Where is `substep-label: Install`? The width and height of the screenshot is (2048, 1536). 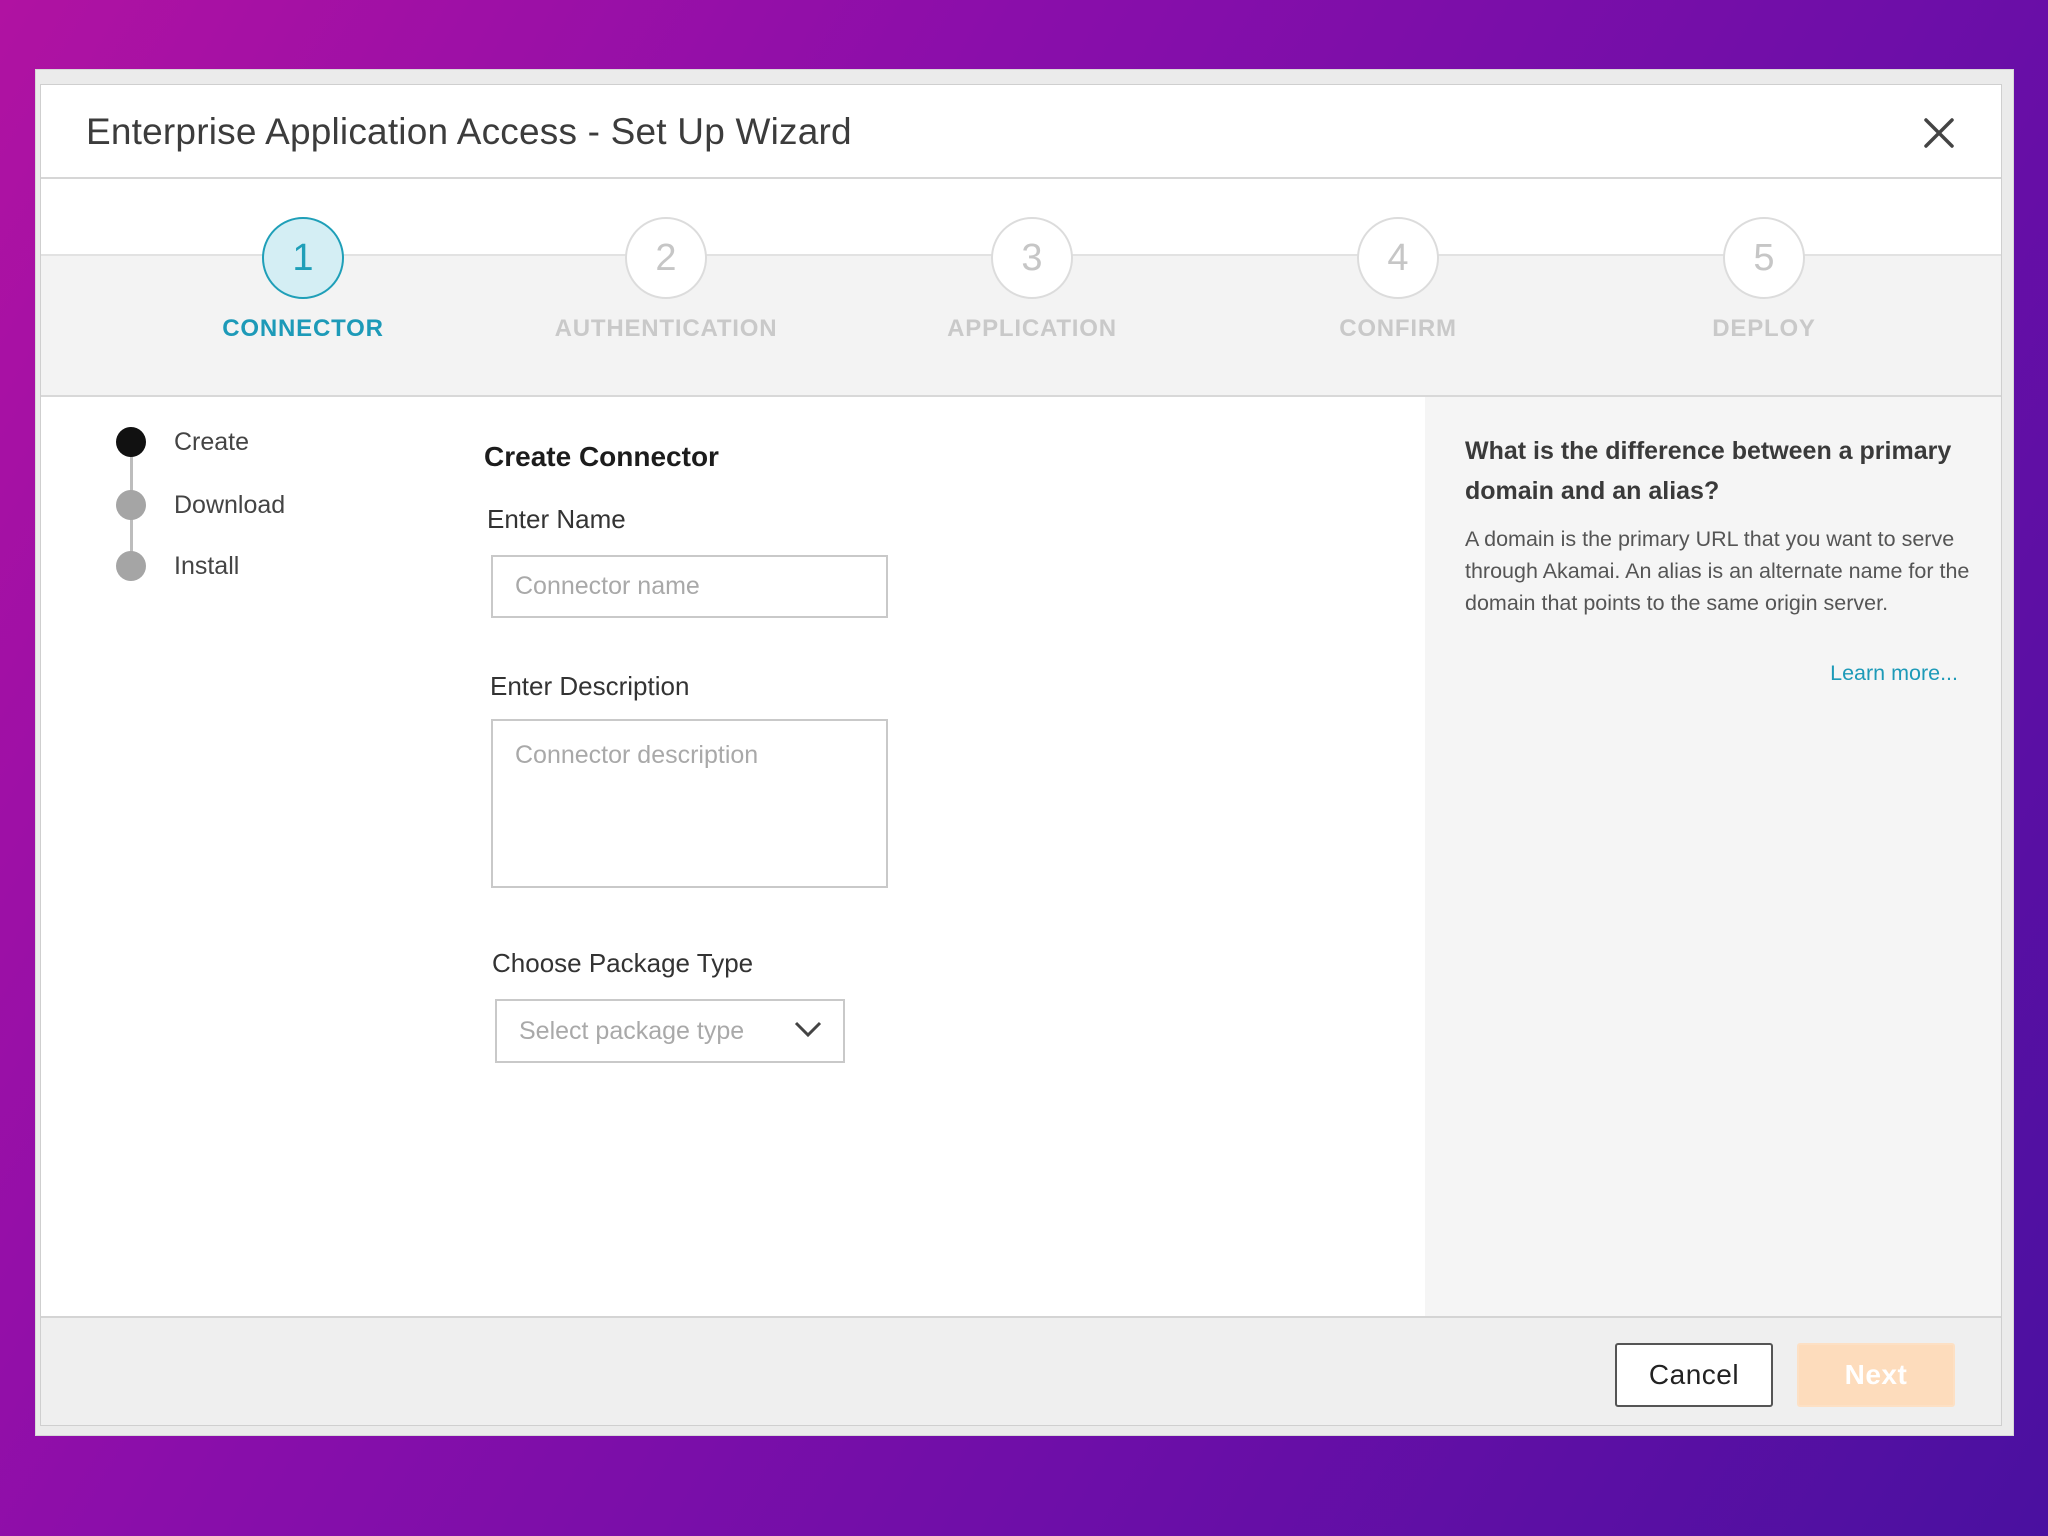
substep-label: Install is located at coordinates (207, 566).